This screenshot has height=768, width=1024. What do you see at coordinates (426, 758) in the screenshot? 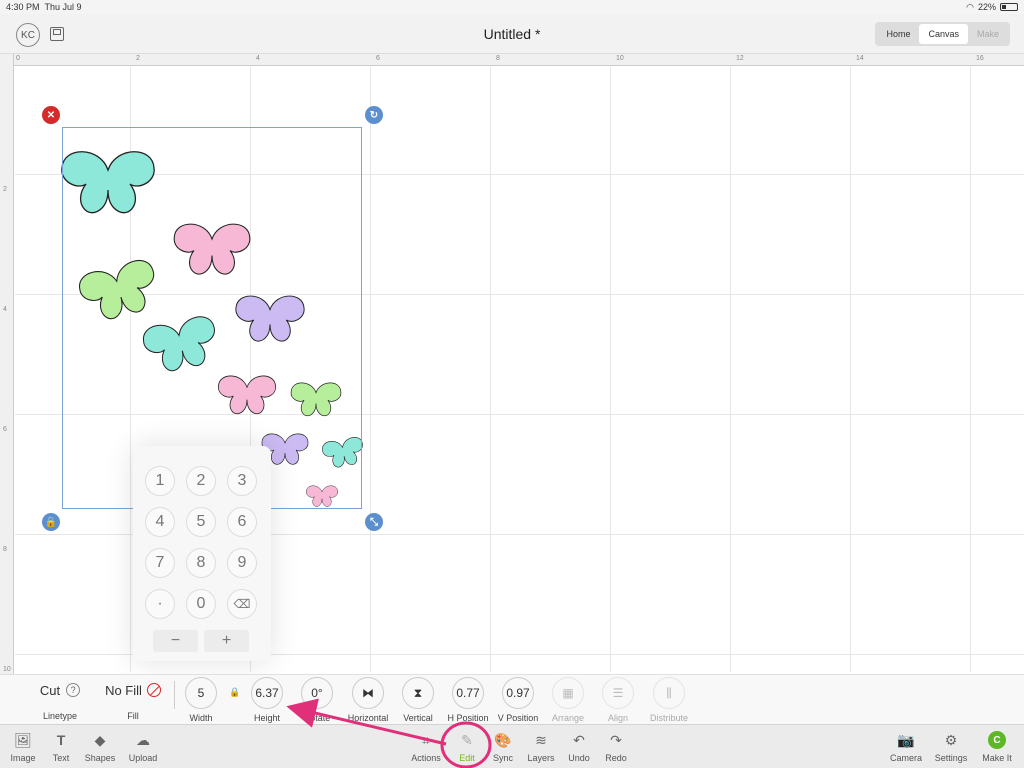
I see `actions-label: Actions` at bounding box center [426, 758].